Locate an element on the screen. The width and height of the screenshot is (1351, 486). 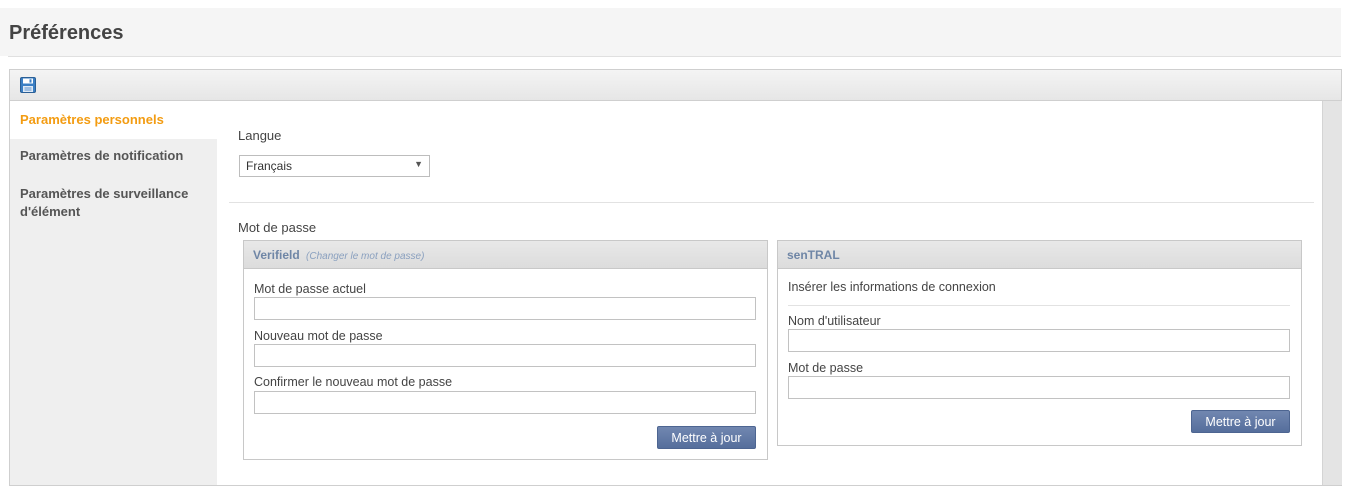
username-label: Nom d'utilisateur is located at coordinates (834, 321).